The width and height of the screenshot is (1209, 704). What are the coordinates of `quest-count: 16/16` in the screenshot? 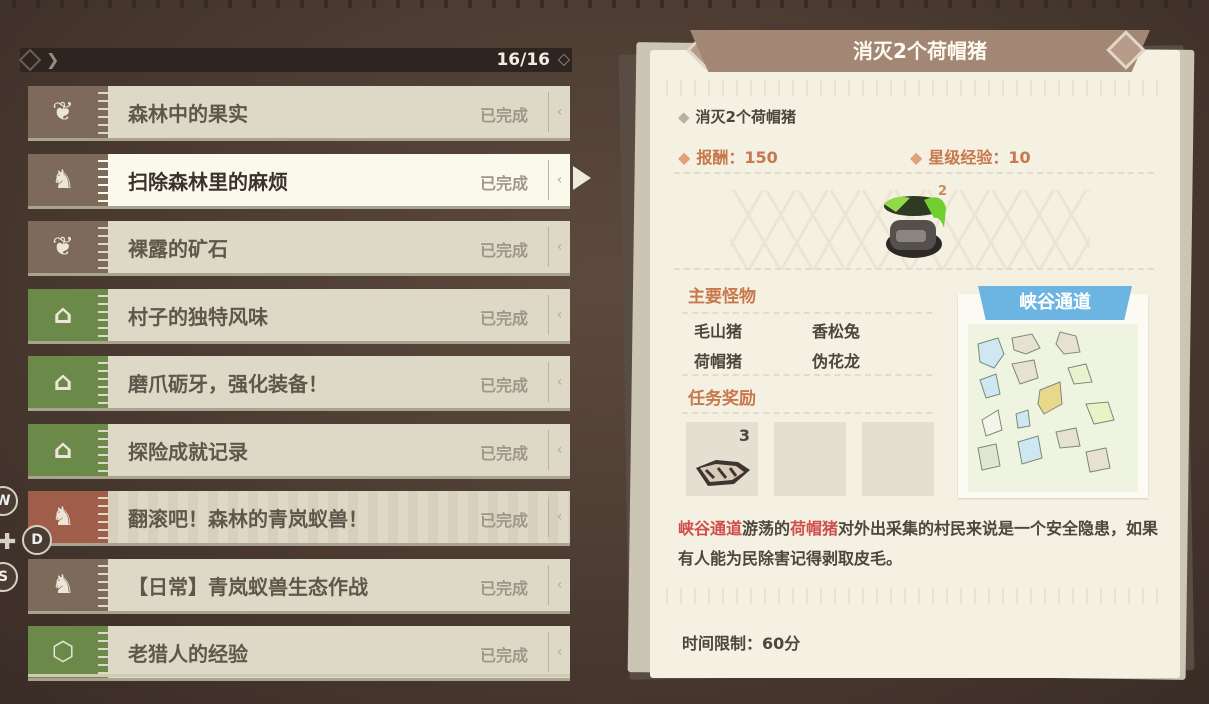 It's located at (523, 60).